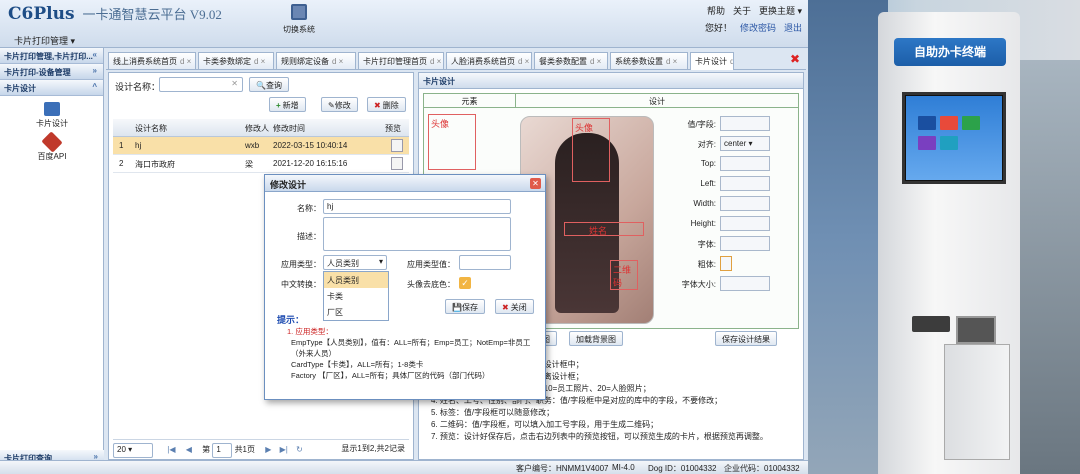  I want to click on sidebar-section-design: 卡片设计 ^, so click(51, 88).